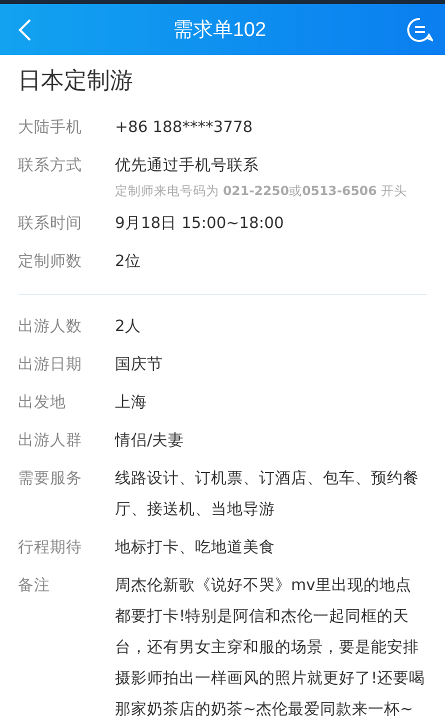 The width and height of the screenshot is (445, 719). Describe the element at coordinates (42, 402) in the screenshot. I see `field-label: 出发地` at that location.